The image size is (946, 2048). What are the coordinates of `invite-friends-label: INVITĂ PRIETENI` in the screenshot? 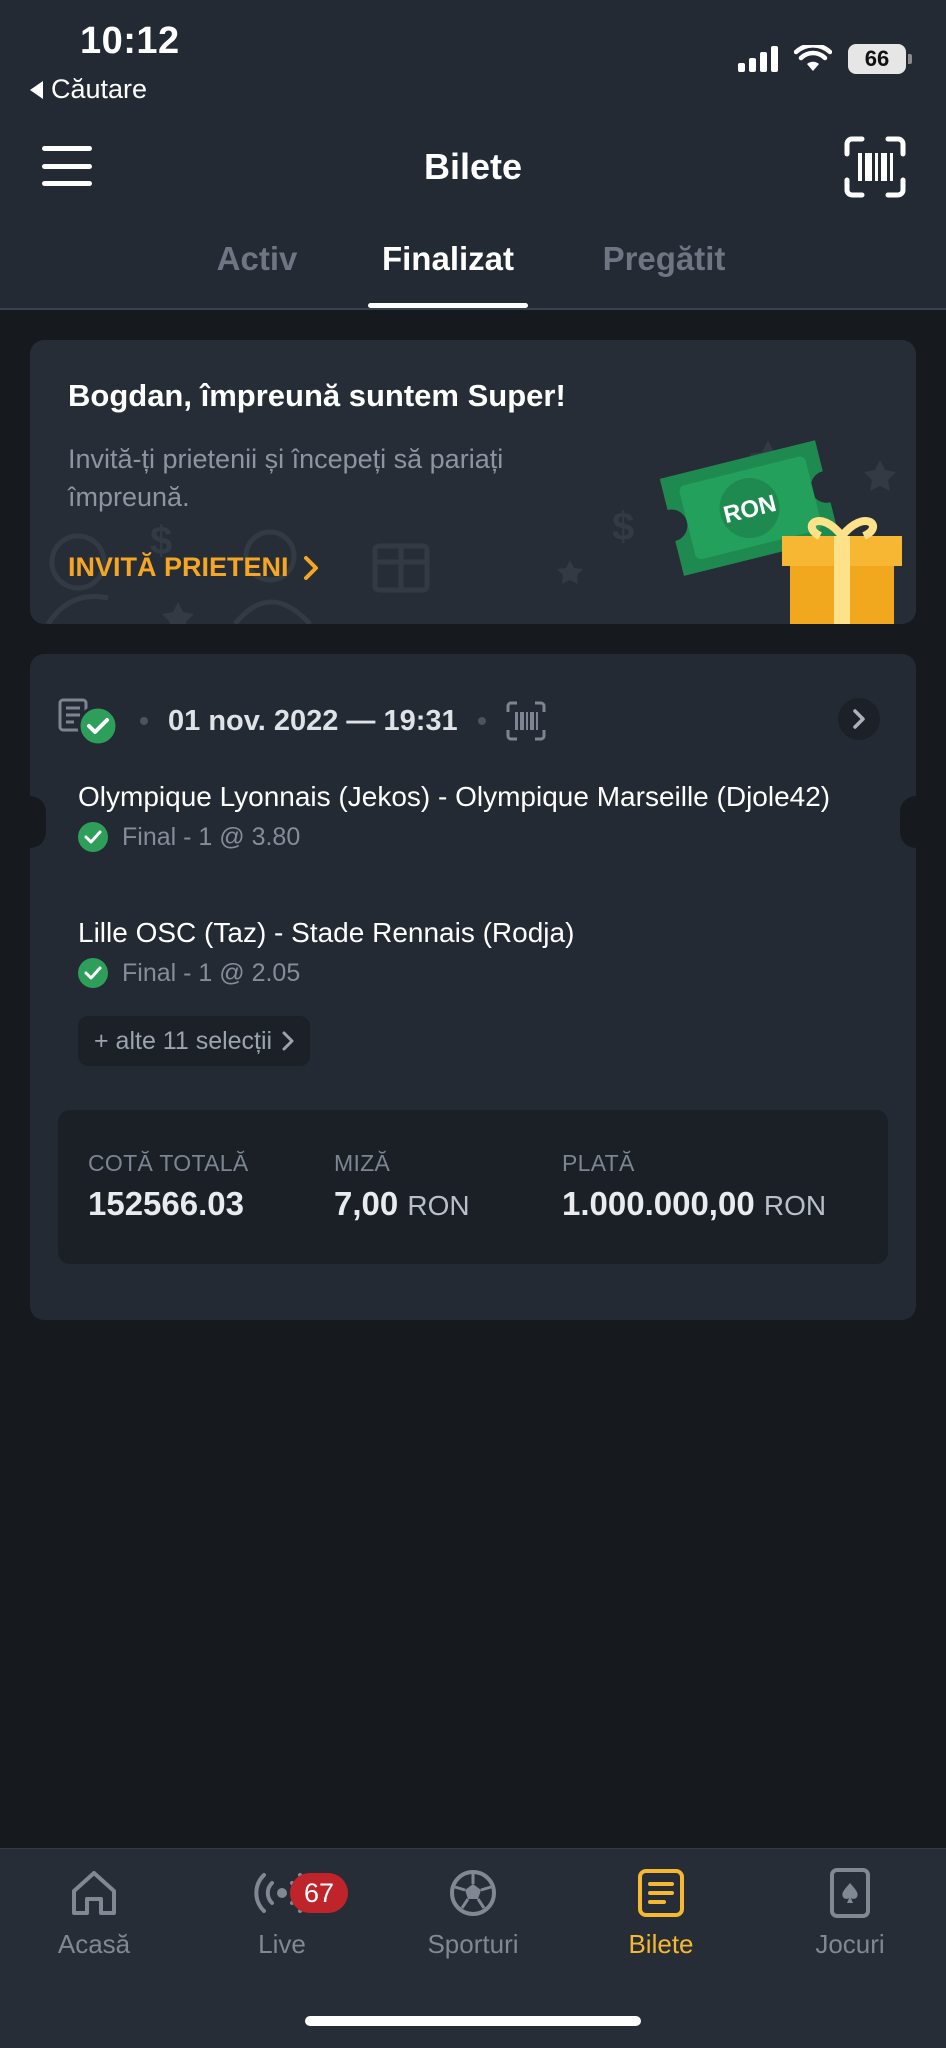 It's located at (178, 567).